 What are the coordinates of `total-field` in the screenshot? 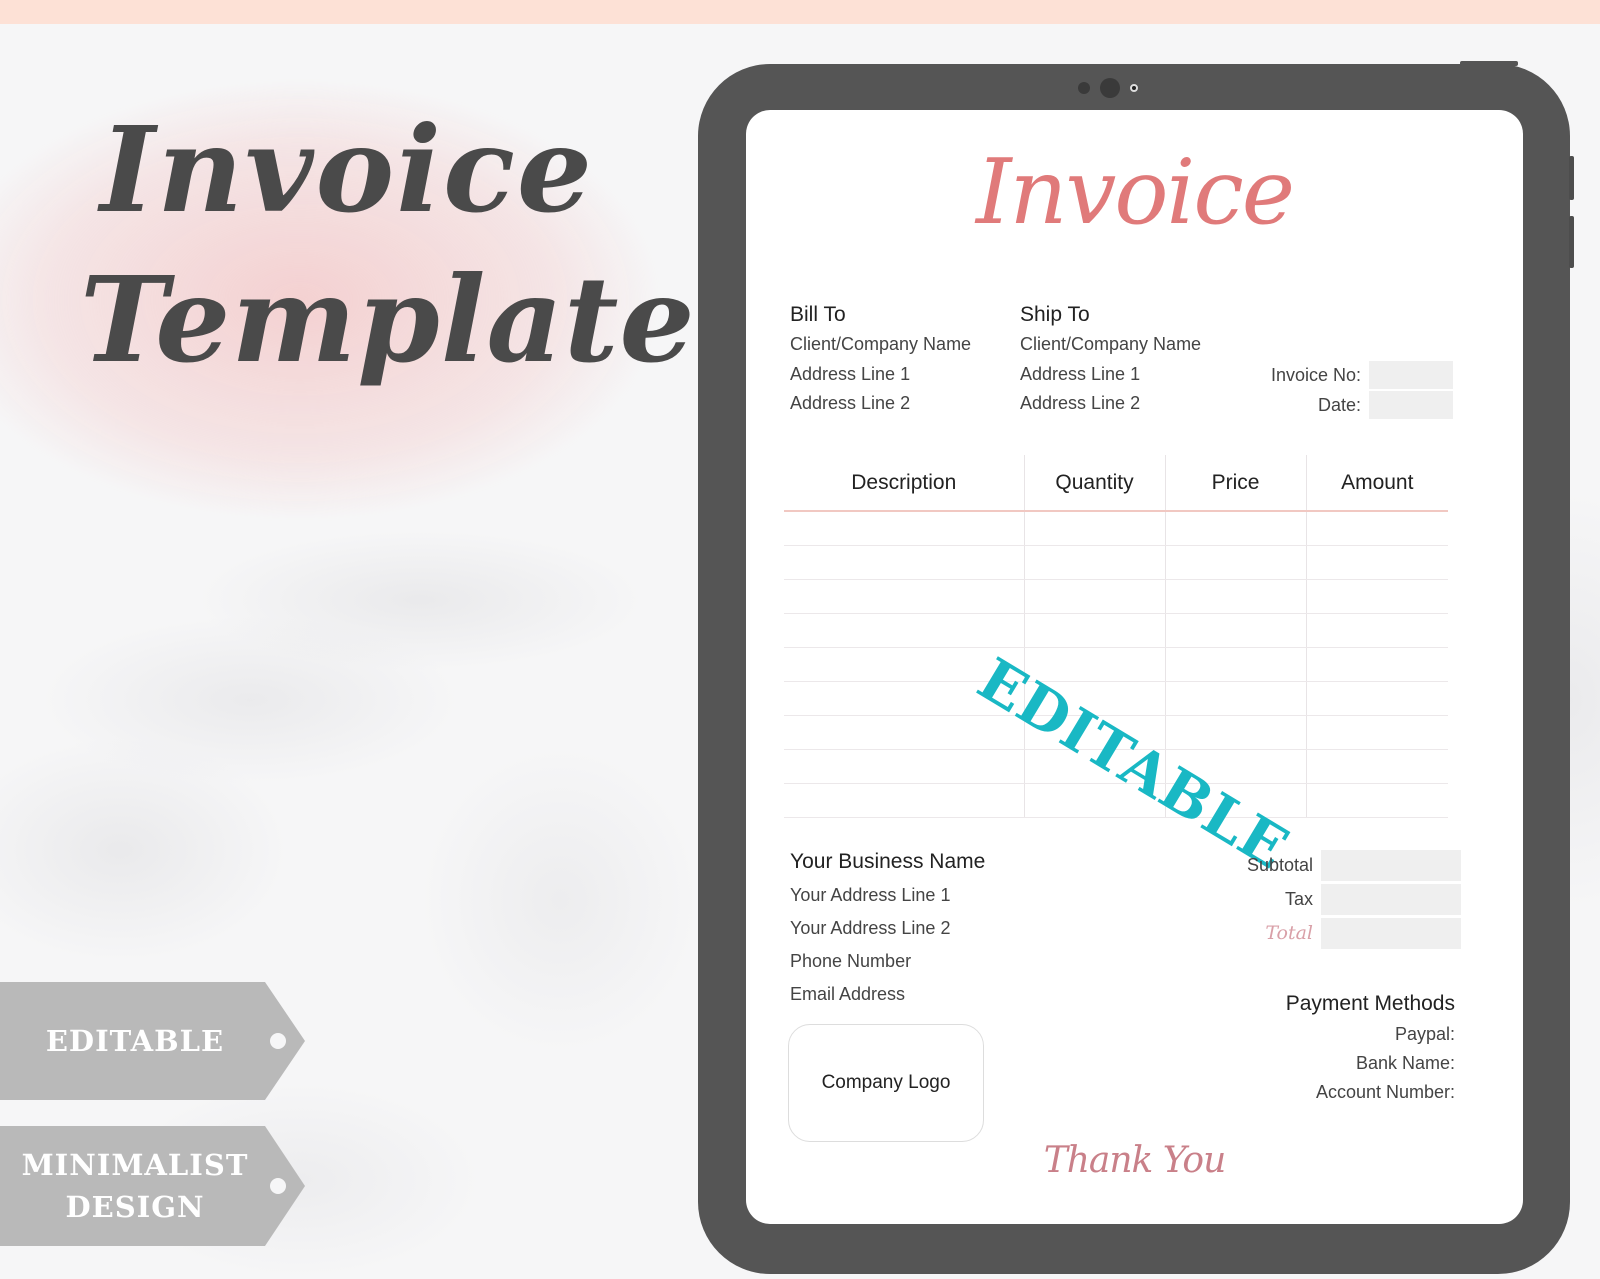 It's located at (1391, 933).